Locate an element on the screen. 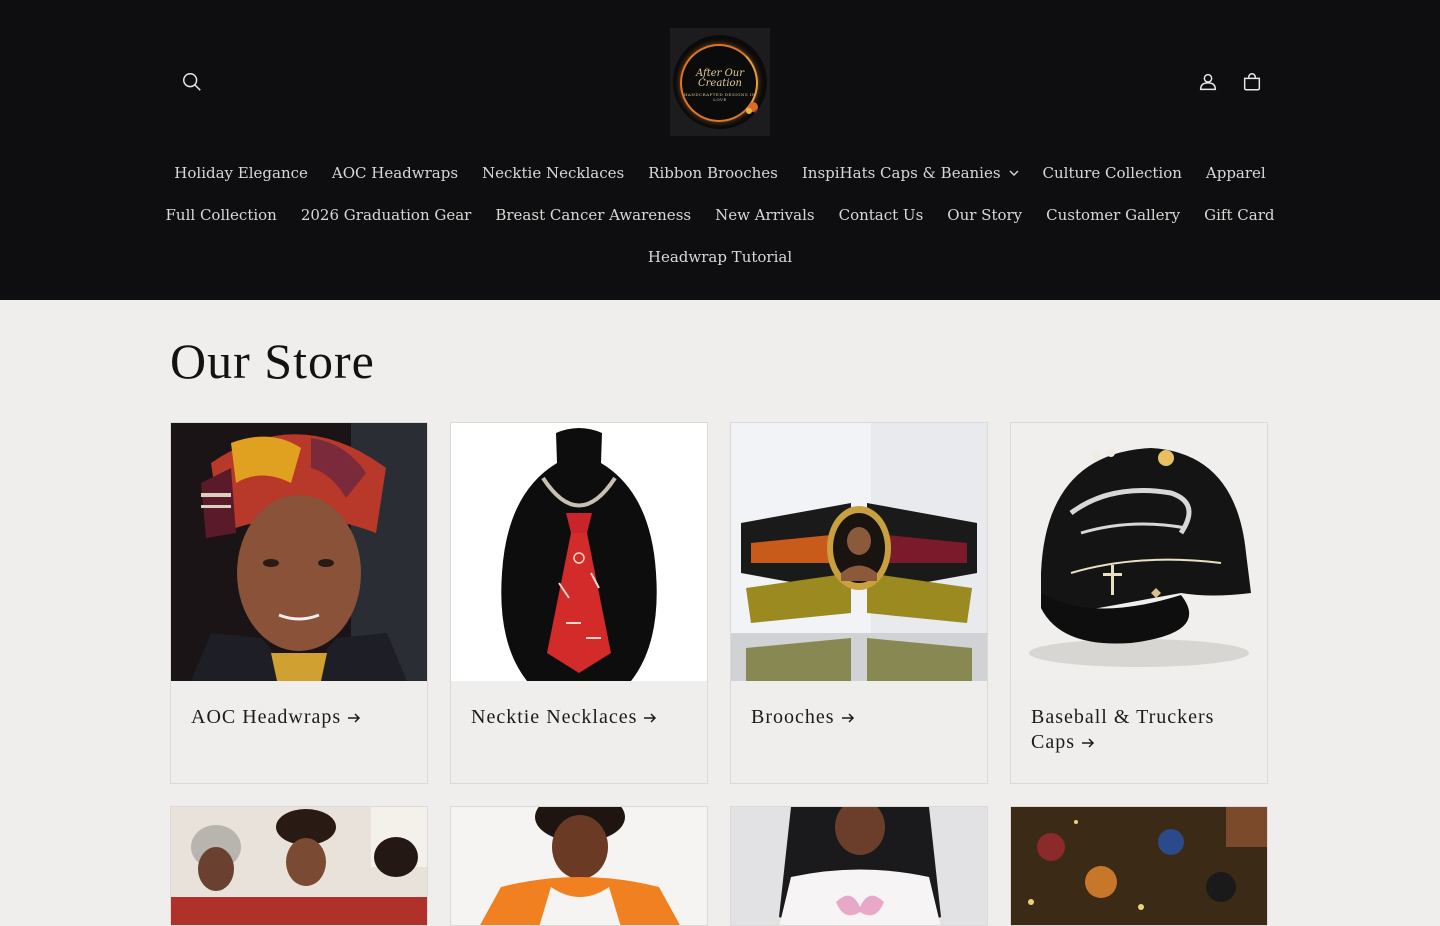 This screenshot has width=1440, height=926. nav-inspihats-label: InspiHats Caps & Beanies is located at coordinates (901, 173).